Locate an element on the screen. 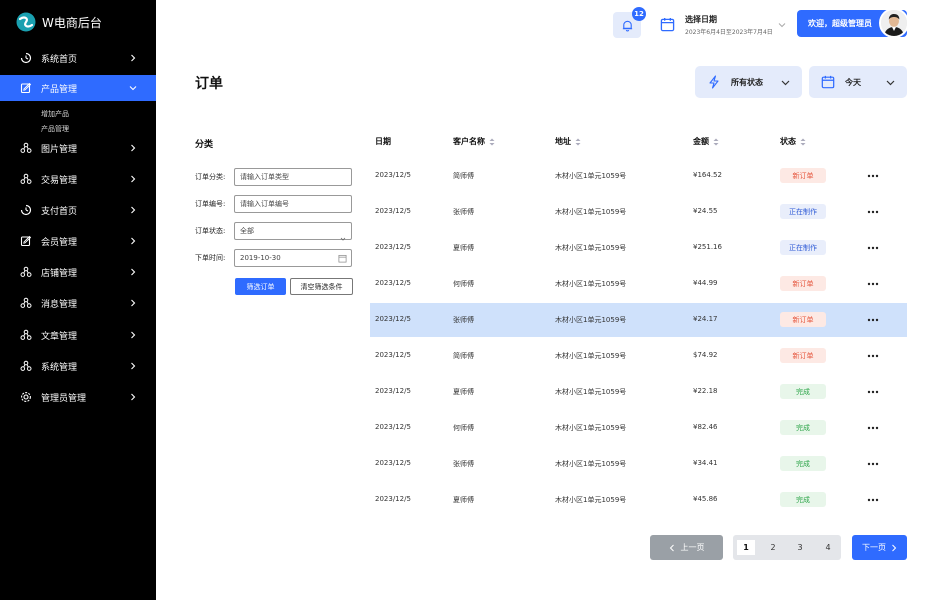 This screenshot has height=600, width=934. avatar is located at coordinates (894, 23).